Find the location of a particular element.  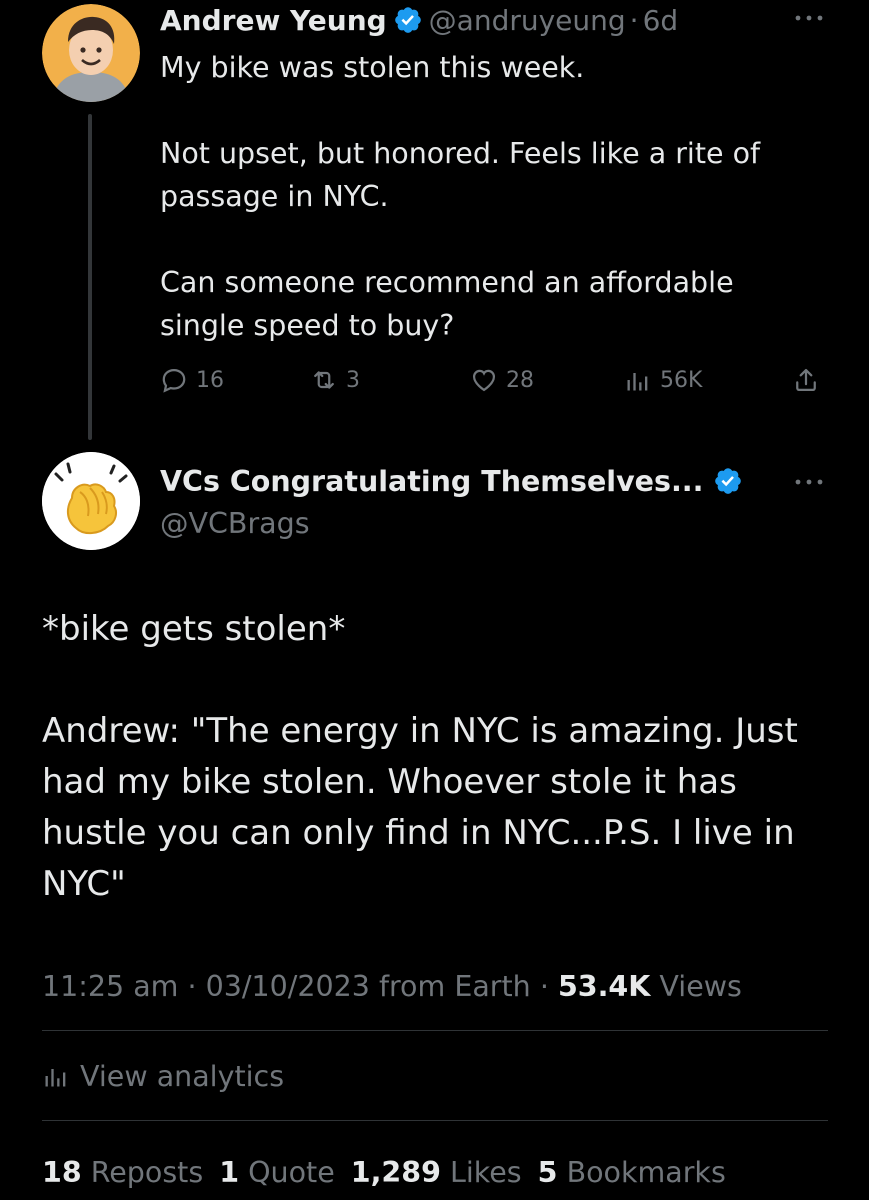

bookmarks-stat: 5 Bookmarks is located at coordinates (632, 1172).